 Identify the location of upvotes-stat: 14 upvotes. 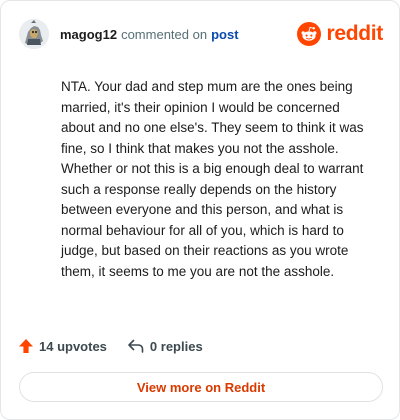
(62, 346).